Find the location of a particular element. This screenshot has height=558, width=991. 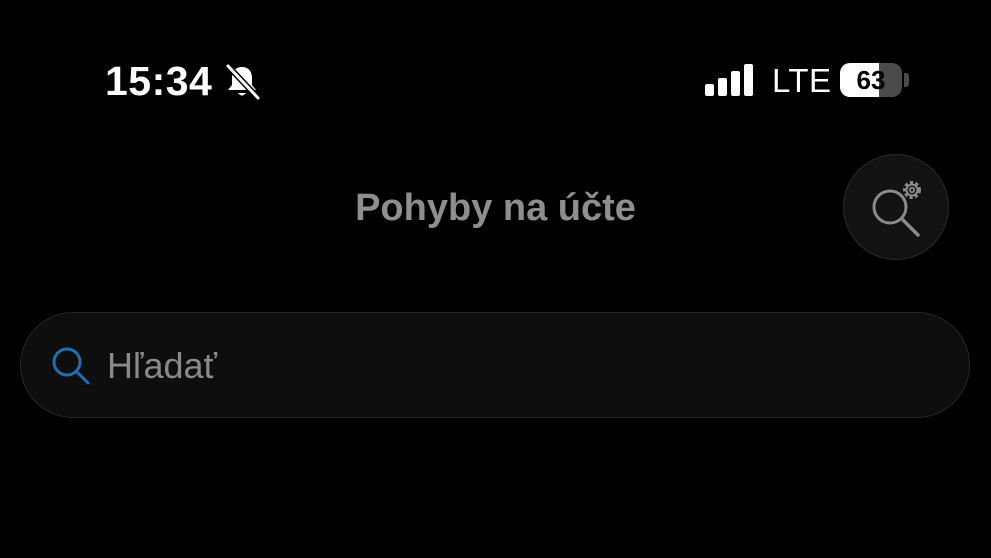

signal-bars-icon is located at coordinates (729, 80).